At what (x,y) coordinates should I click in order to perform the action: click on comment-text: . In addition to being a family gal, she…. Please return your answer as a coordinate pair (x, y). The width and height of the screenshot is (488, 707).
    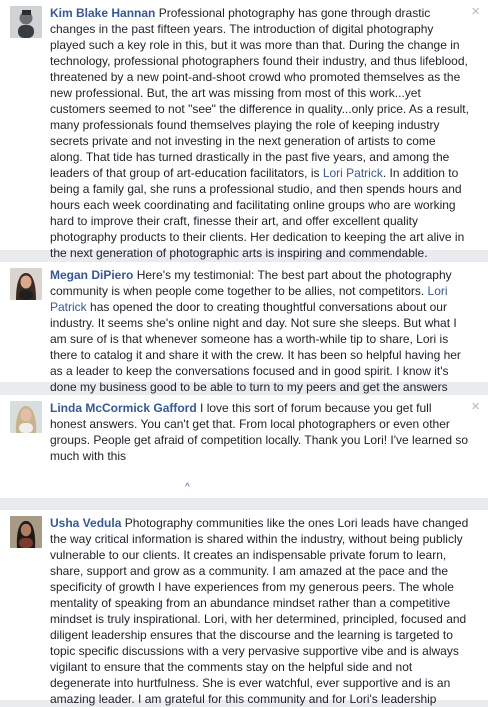
    Looking at the image, I should click on (257, 213).